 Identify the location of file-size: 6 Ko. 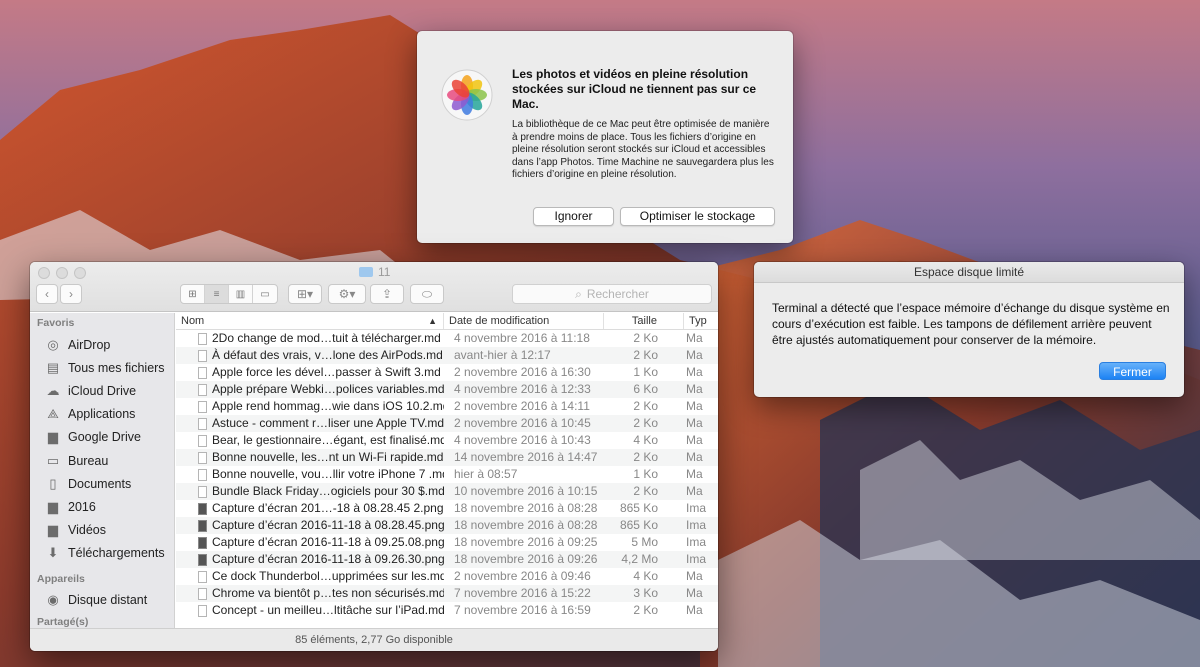
(645, 389).